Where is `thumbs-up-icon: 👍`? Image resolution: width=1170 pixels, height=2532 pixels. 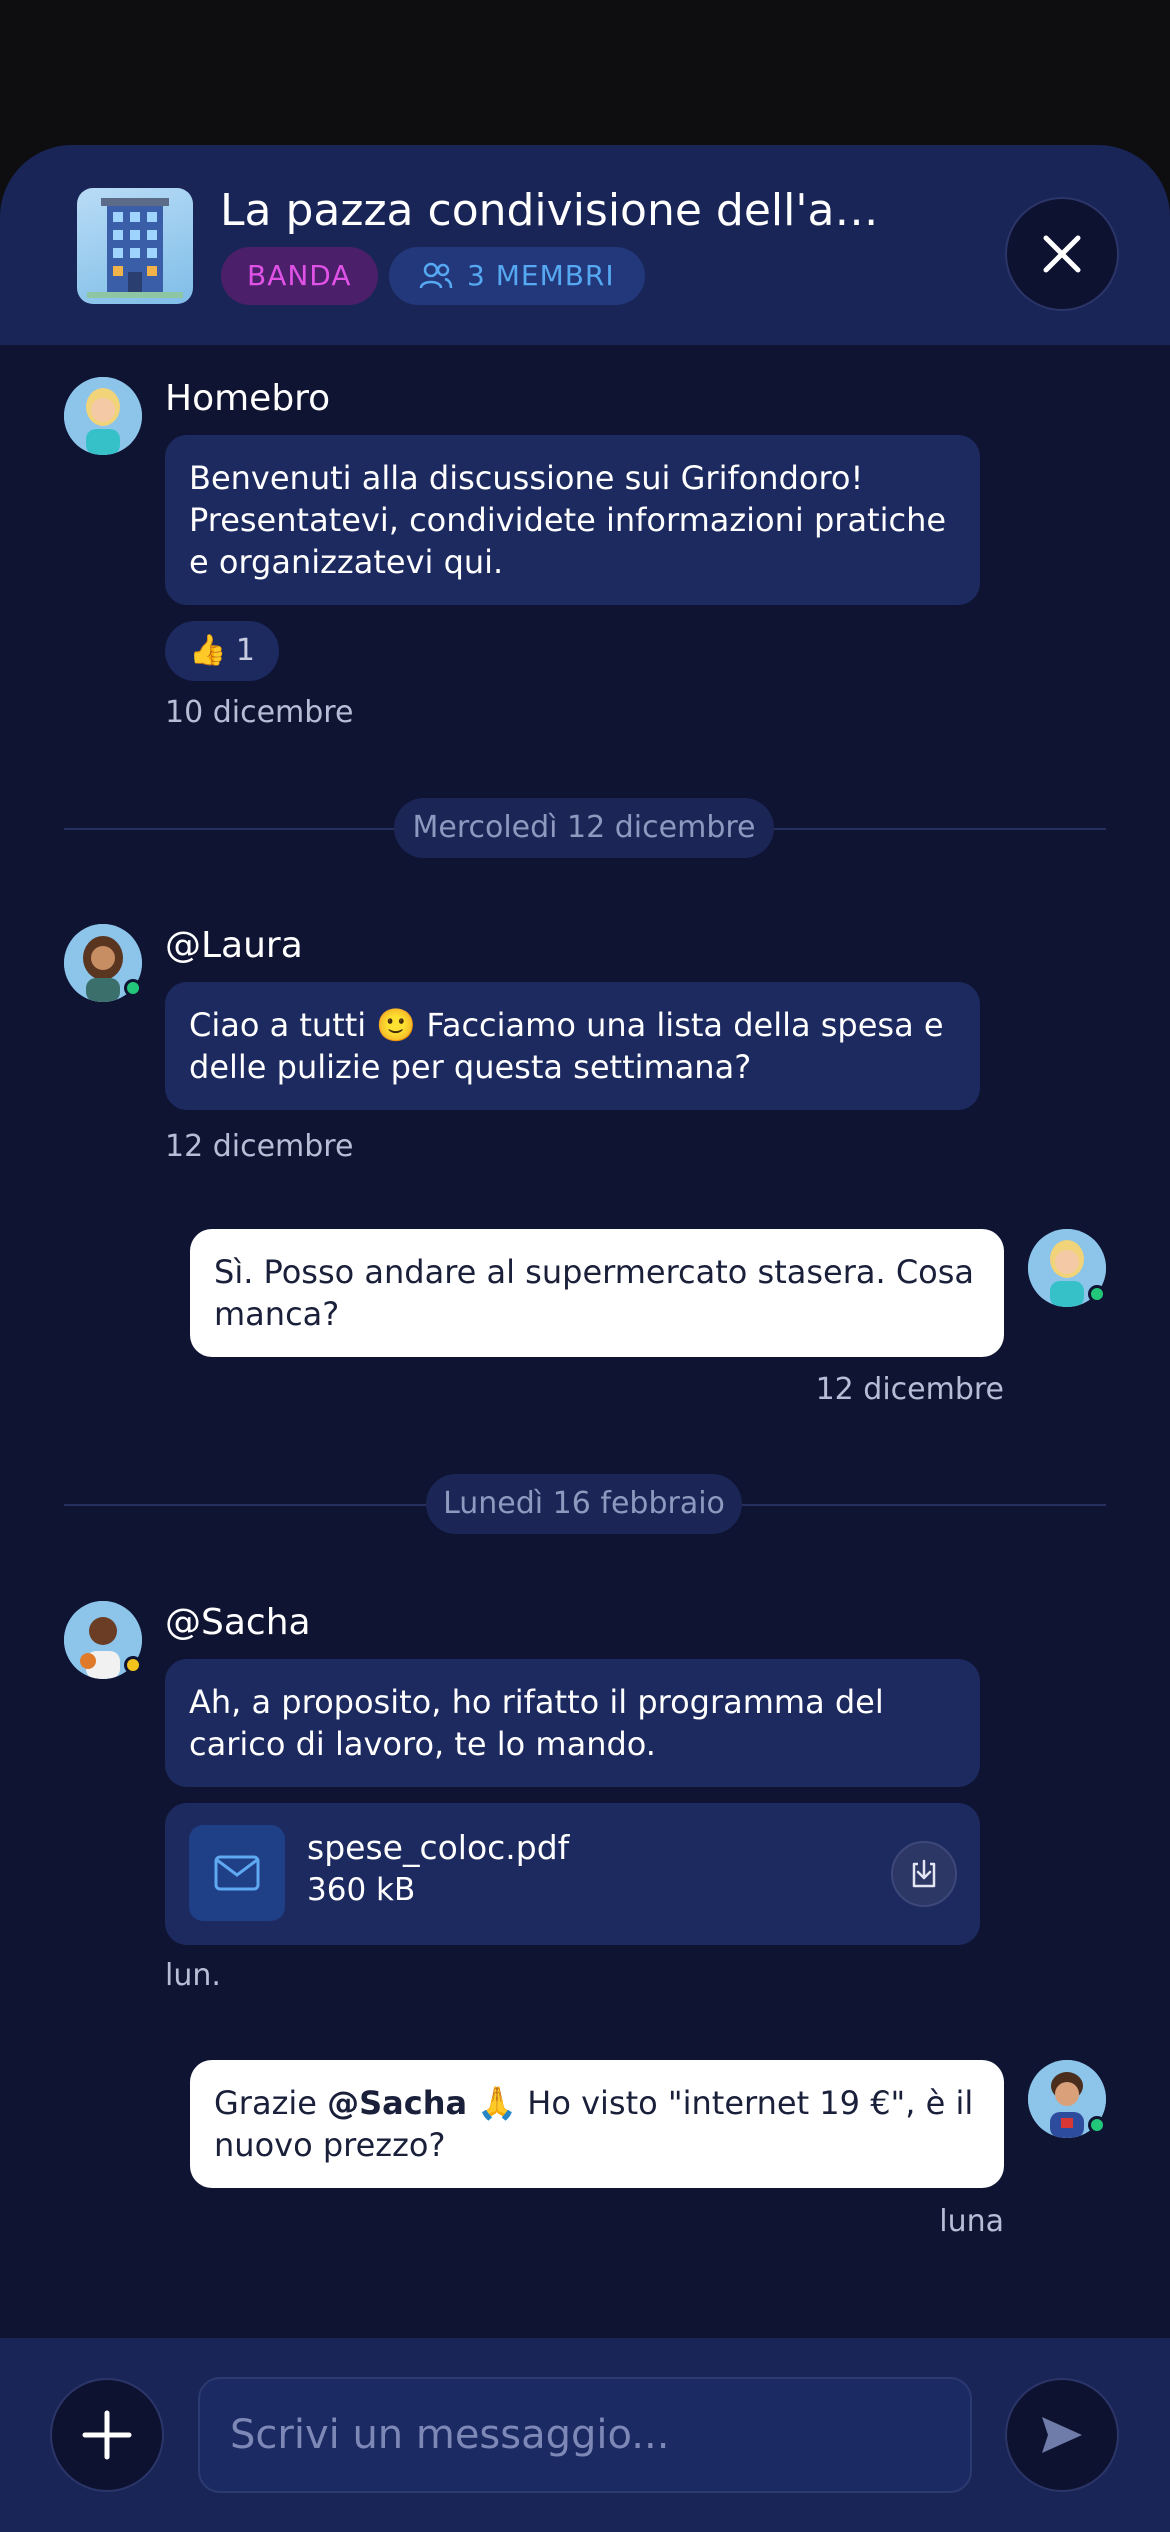 thumbs-up-icon: 👍 is located at coordinates (208, 650).